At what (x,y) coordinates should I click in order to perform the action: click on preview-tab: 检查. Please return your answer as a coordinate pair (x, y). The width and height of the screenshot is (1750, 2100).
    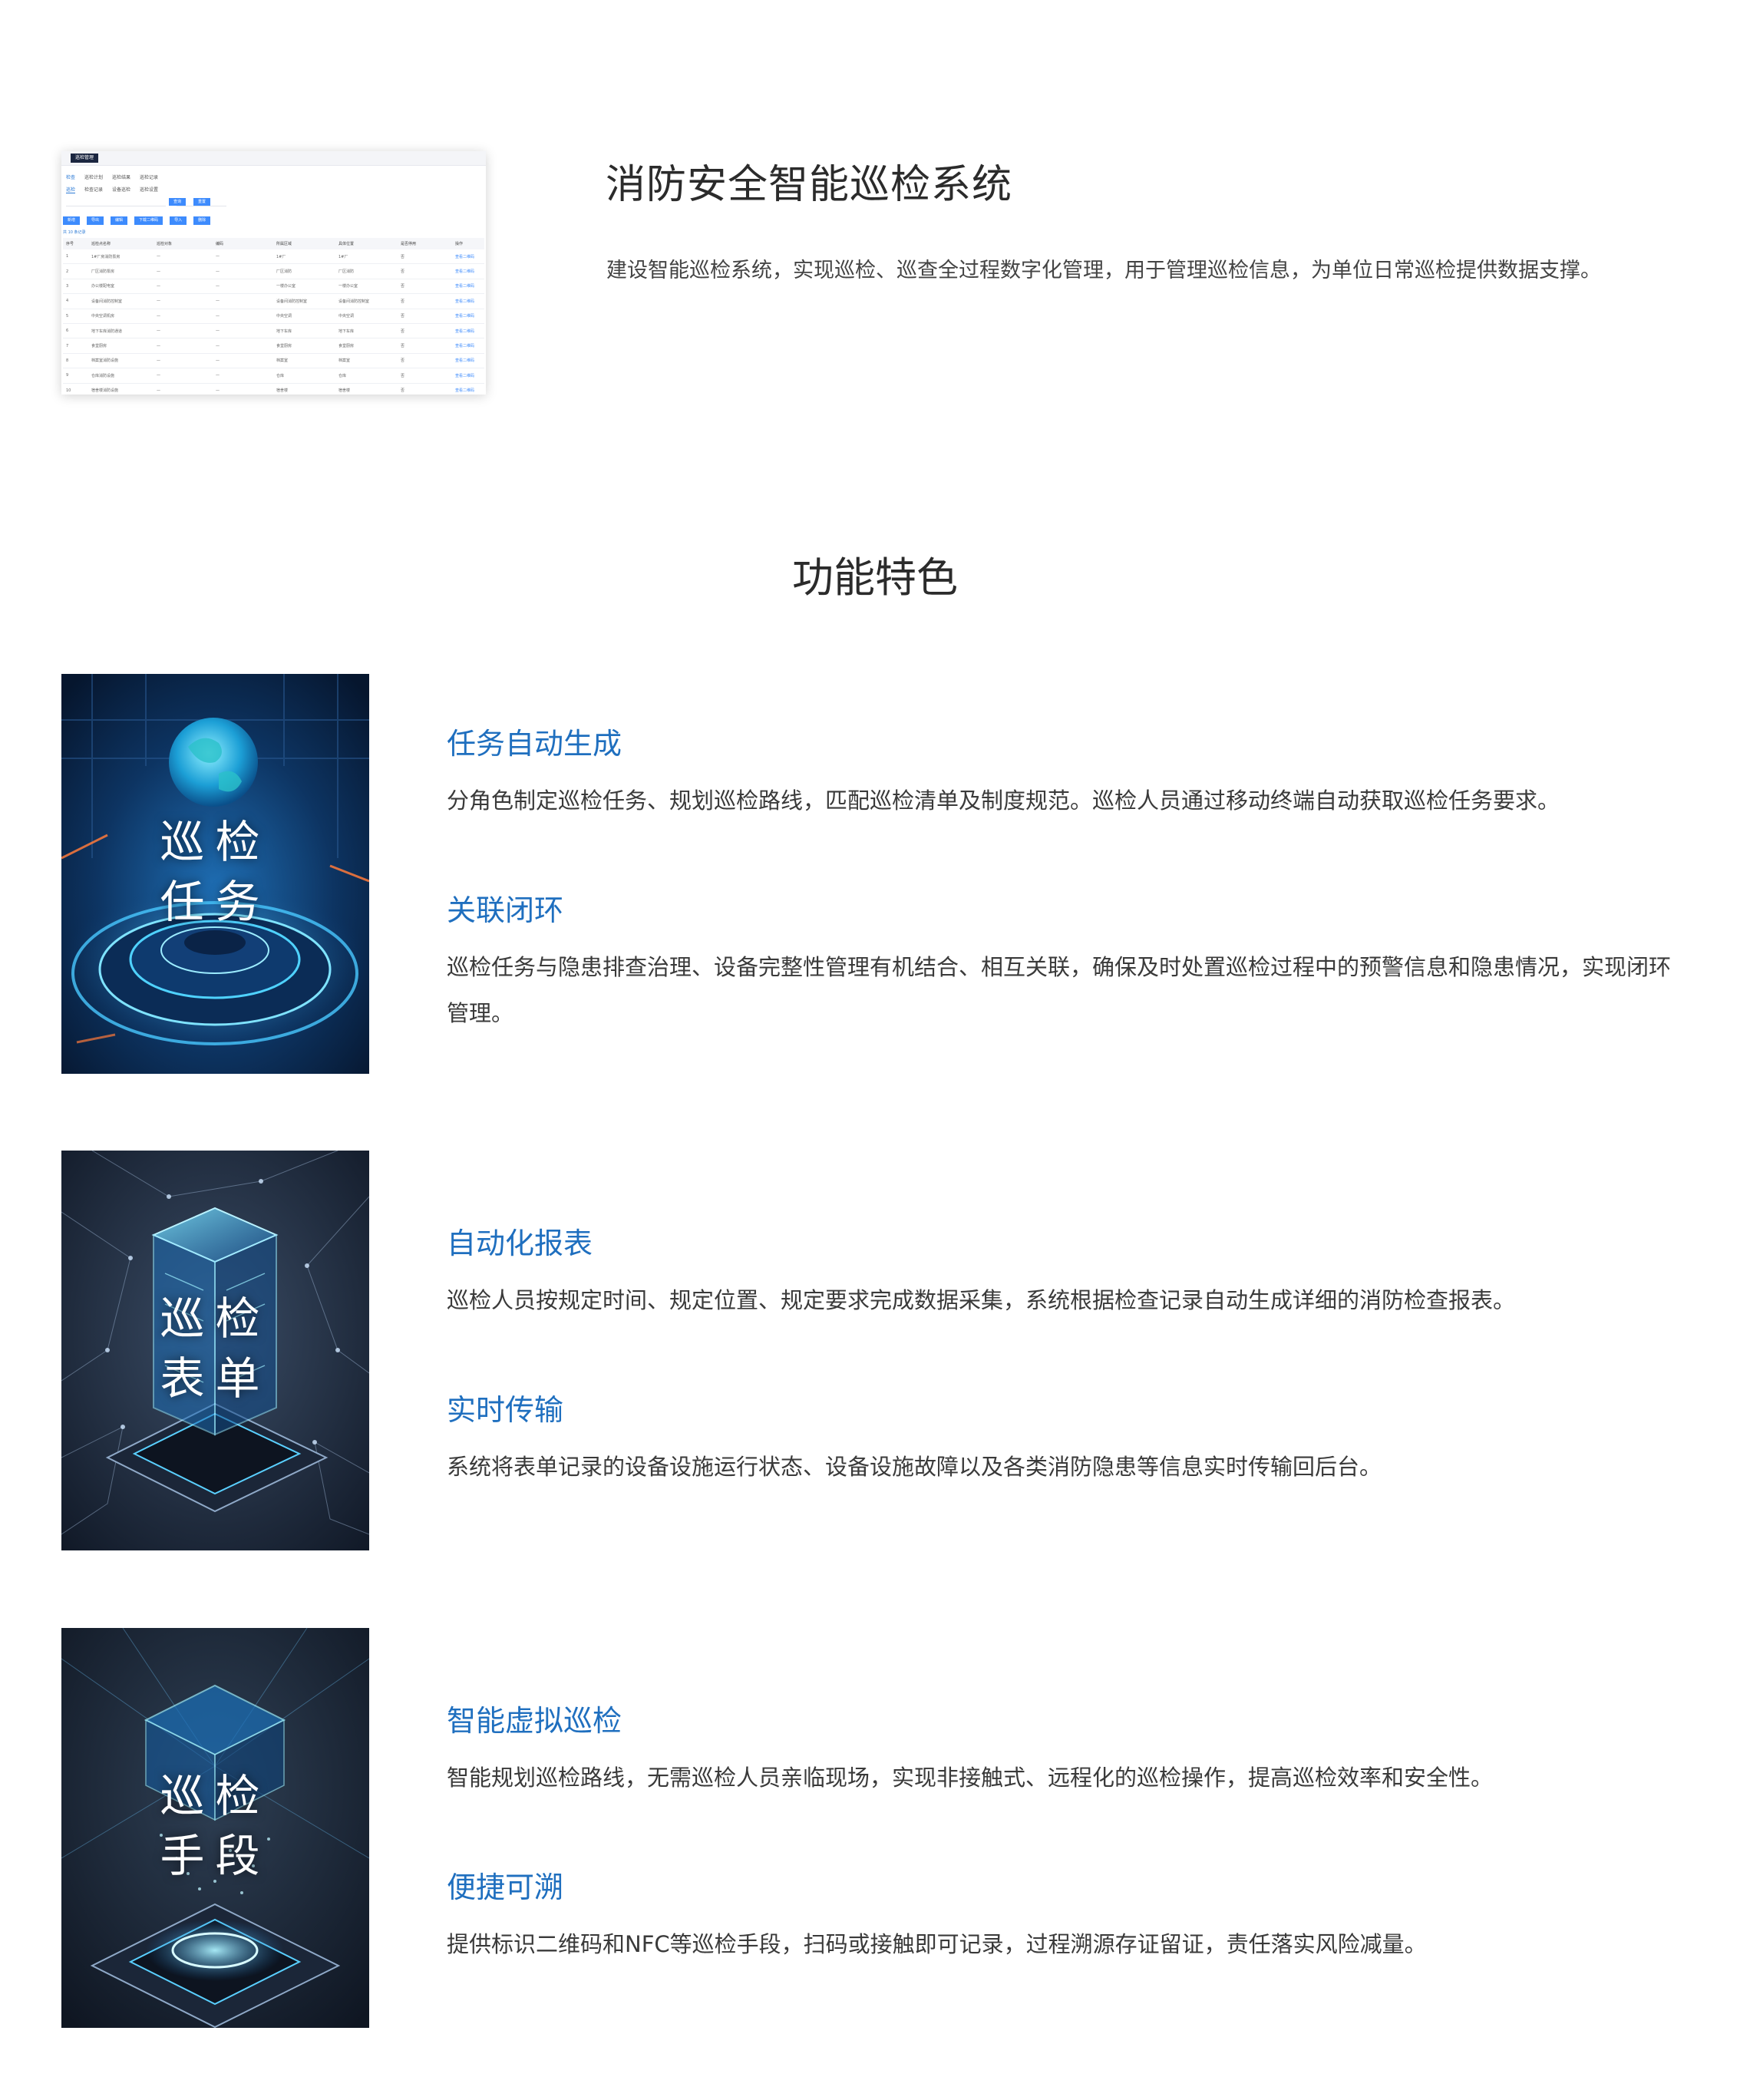
    Looking at the image, I should click on (70, 177).